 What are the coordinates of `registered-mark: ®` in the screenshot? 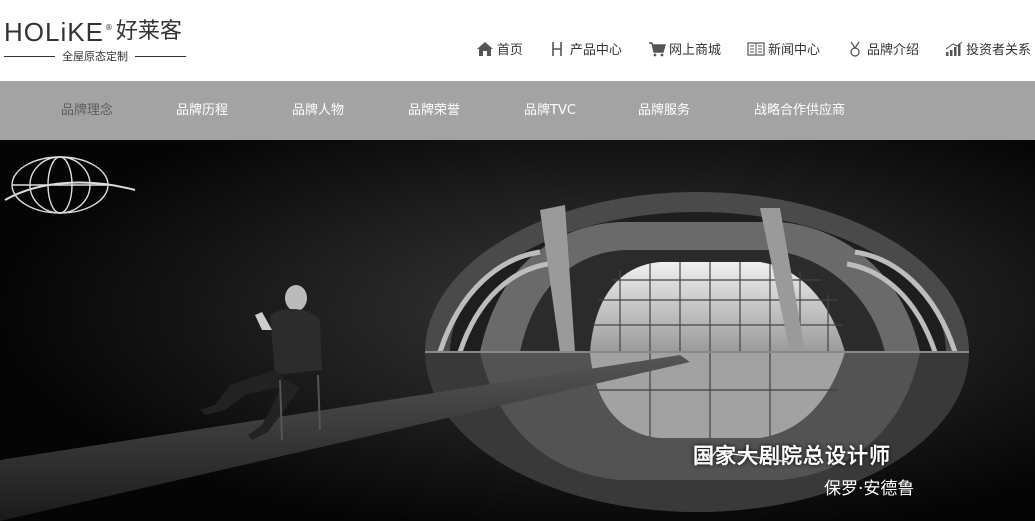 It's located at (108, 27).